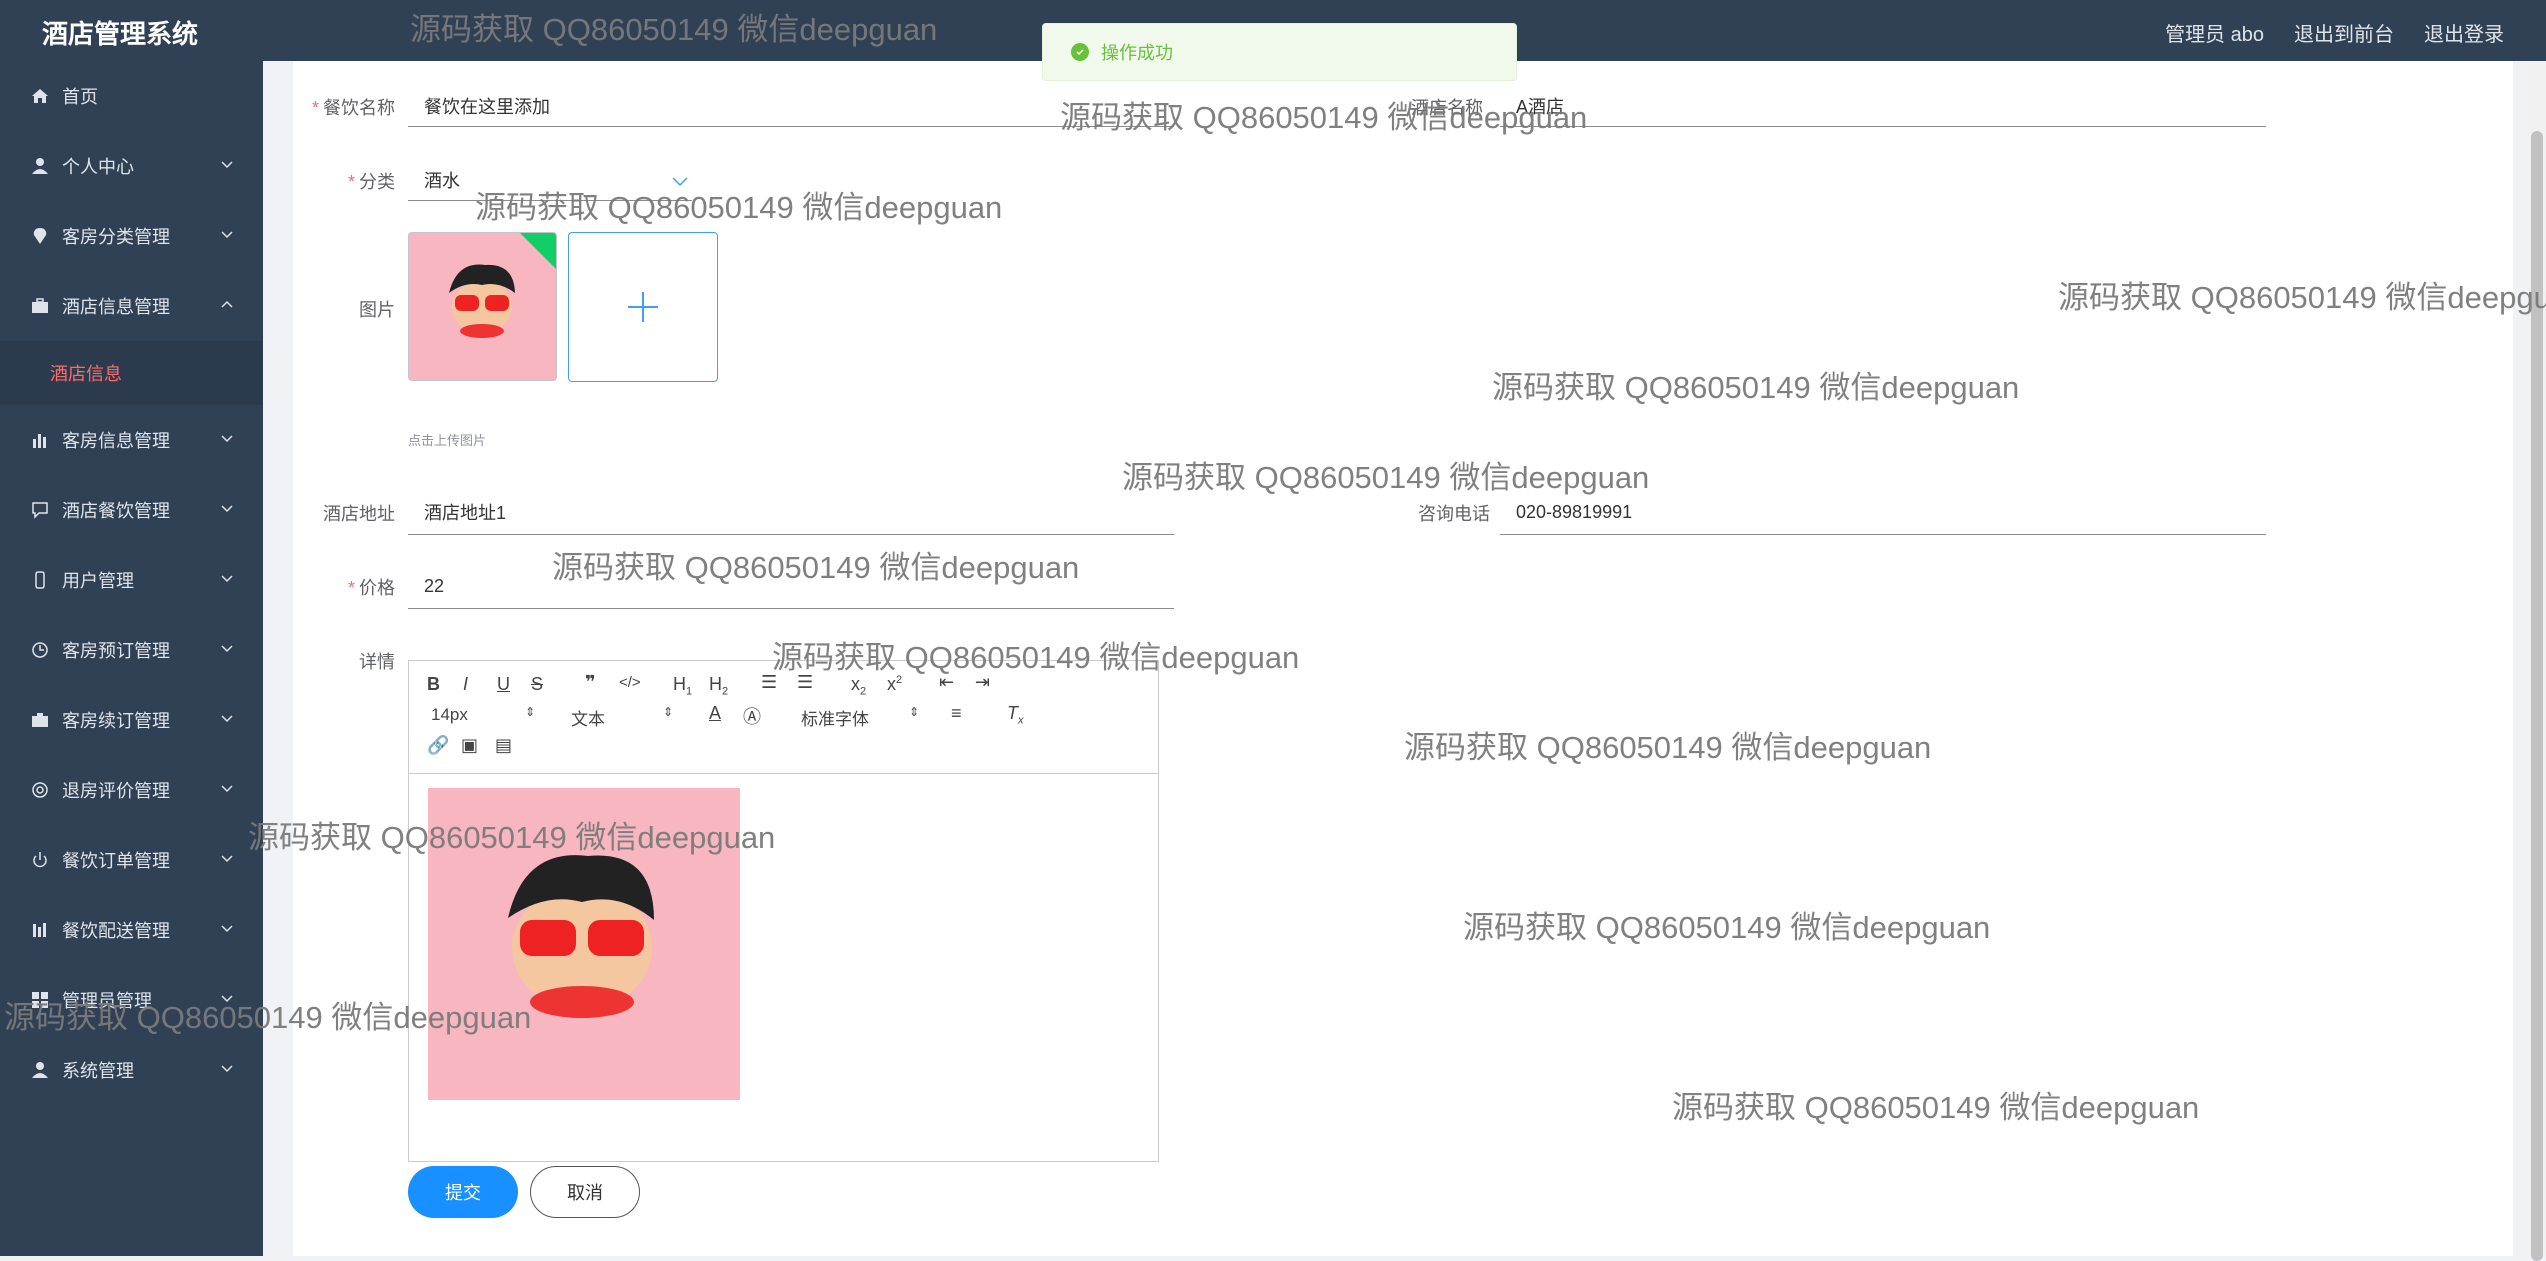  What do you see at coordinates (98, 581) in the screenshot?
I see `sidebar-item-label: 用户管理` at bounding box center [98, 581].